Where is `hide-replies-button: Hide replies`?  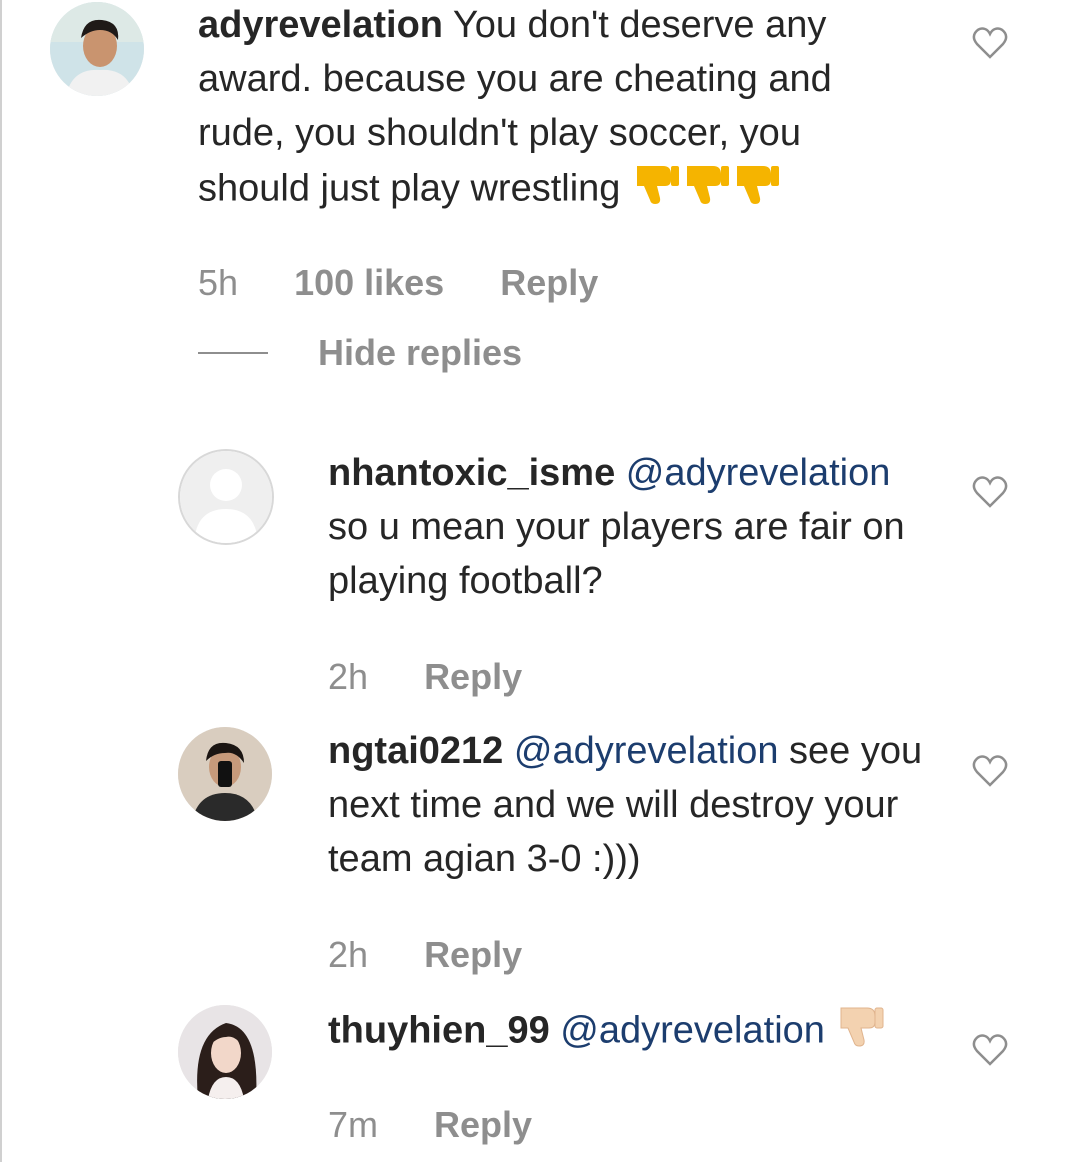 hide-replies-button: Hide replies is located at coordinates (420, 353).